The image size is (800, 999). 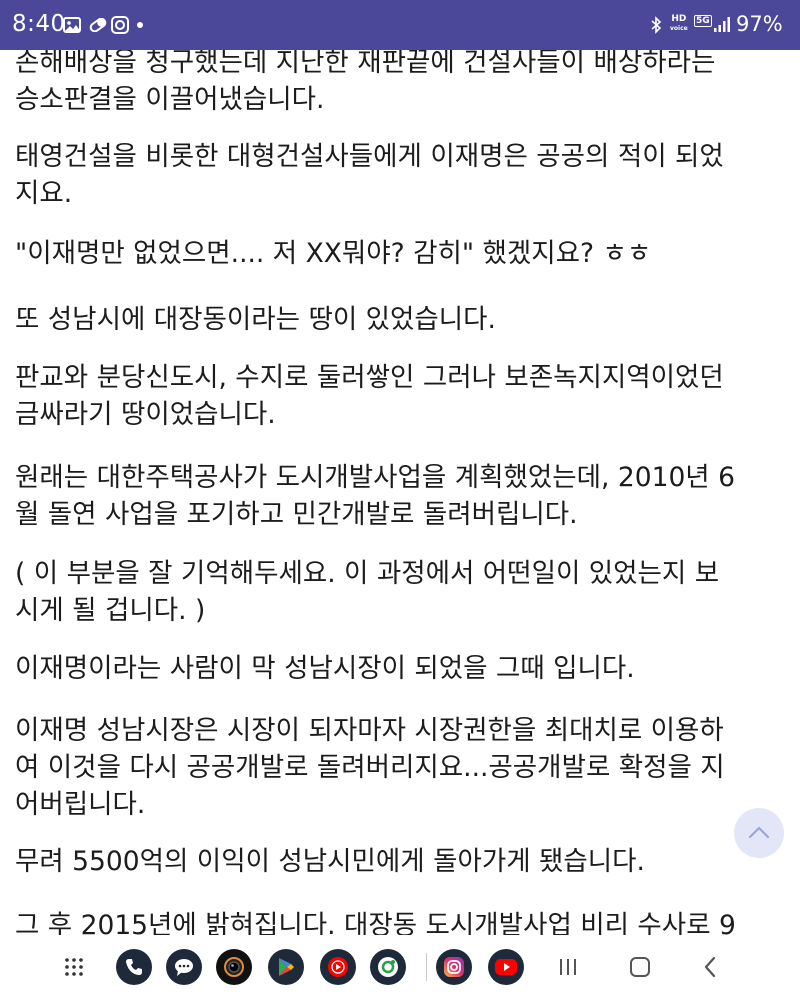 What do you see at coordinates (39, 24) in the screenshot?
I see `clock: 8:40` at bounding box center [39, 24].